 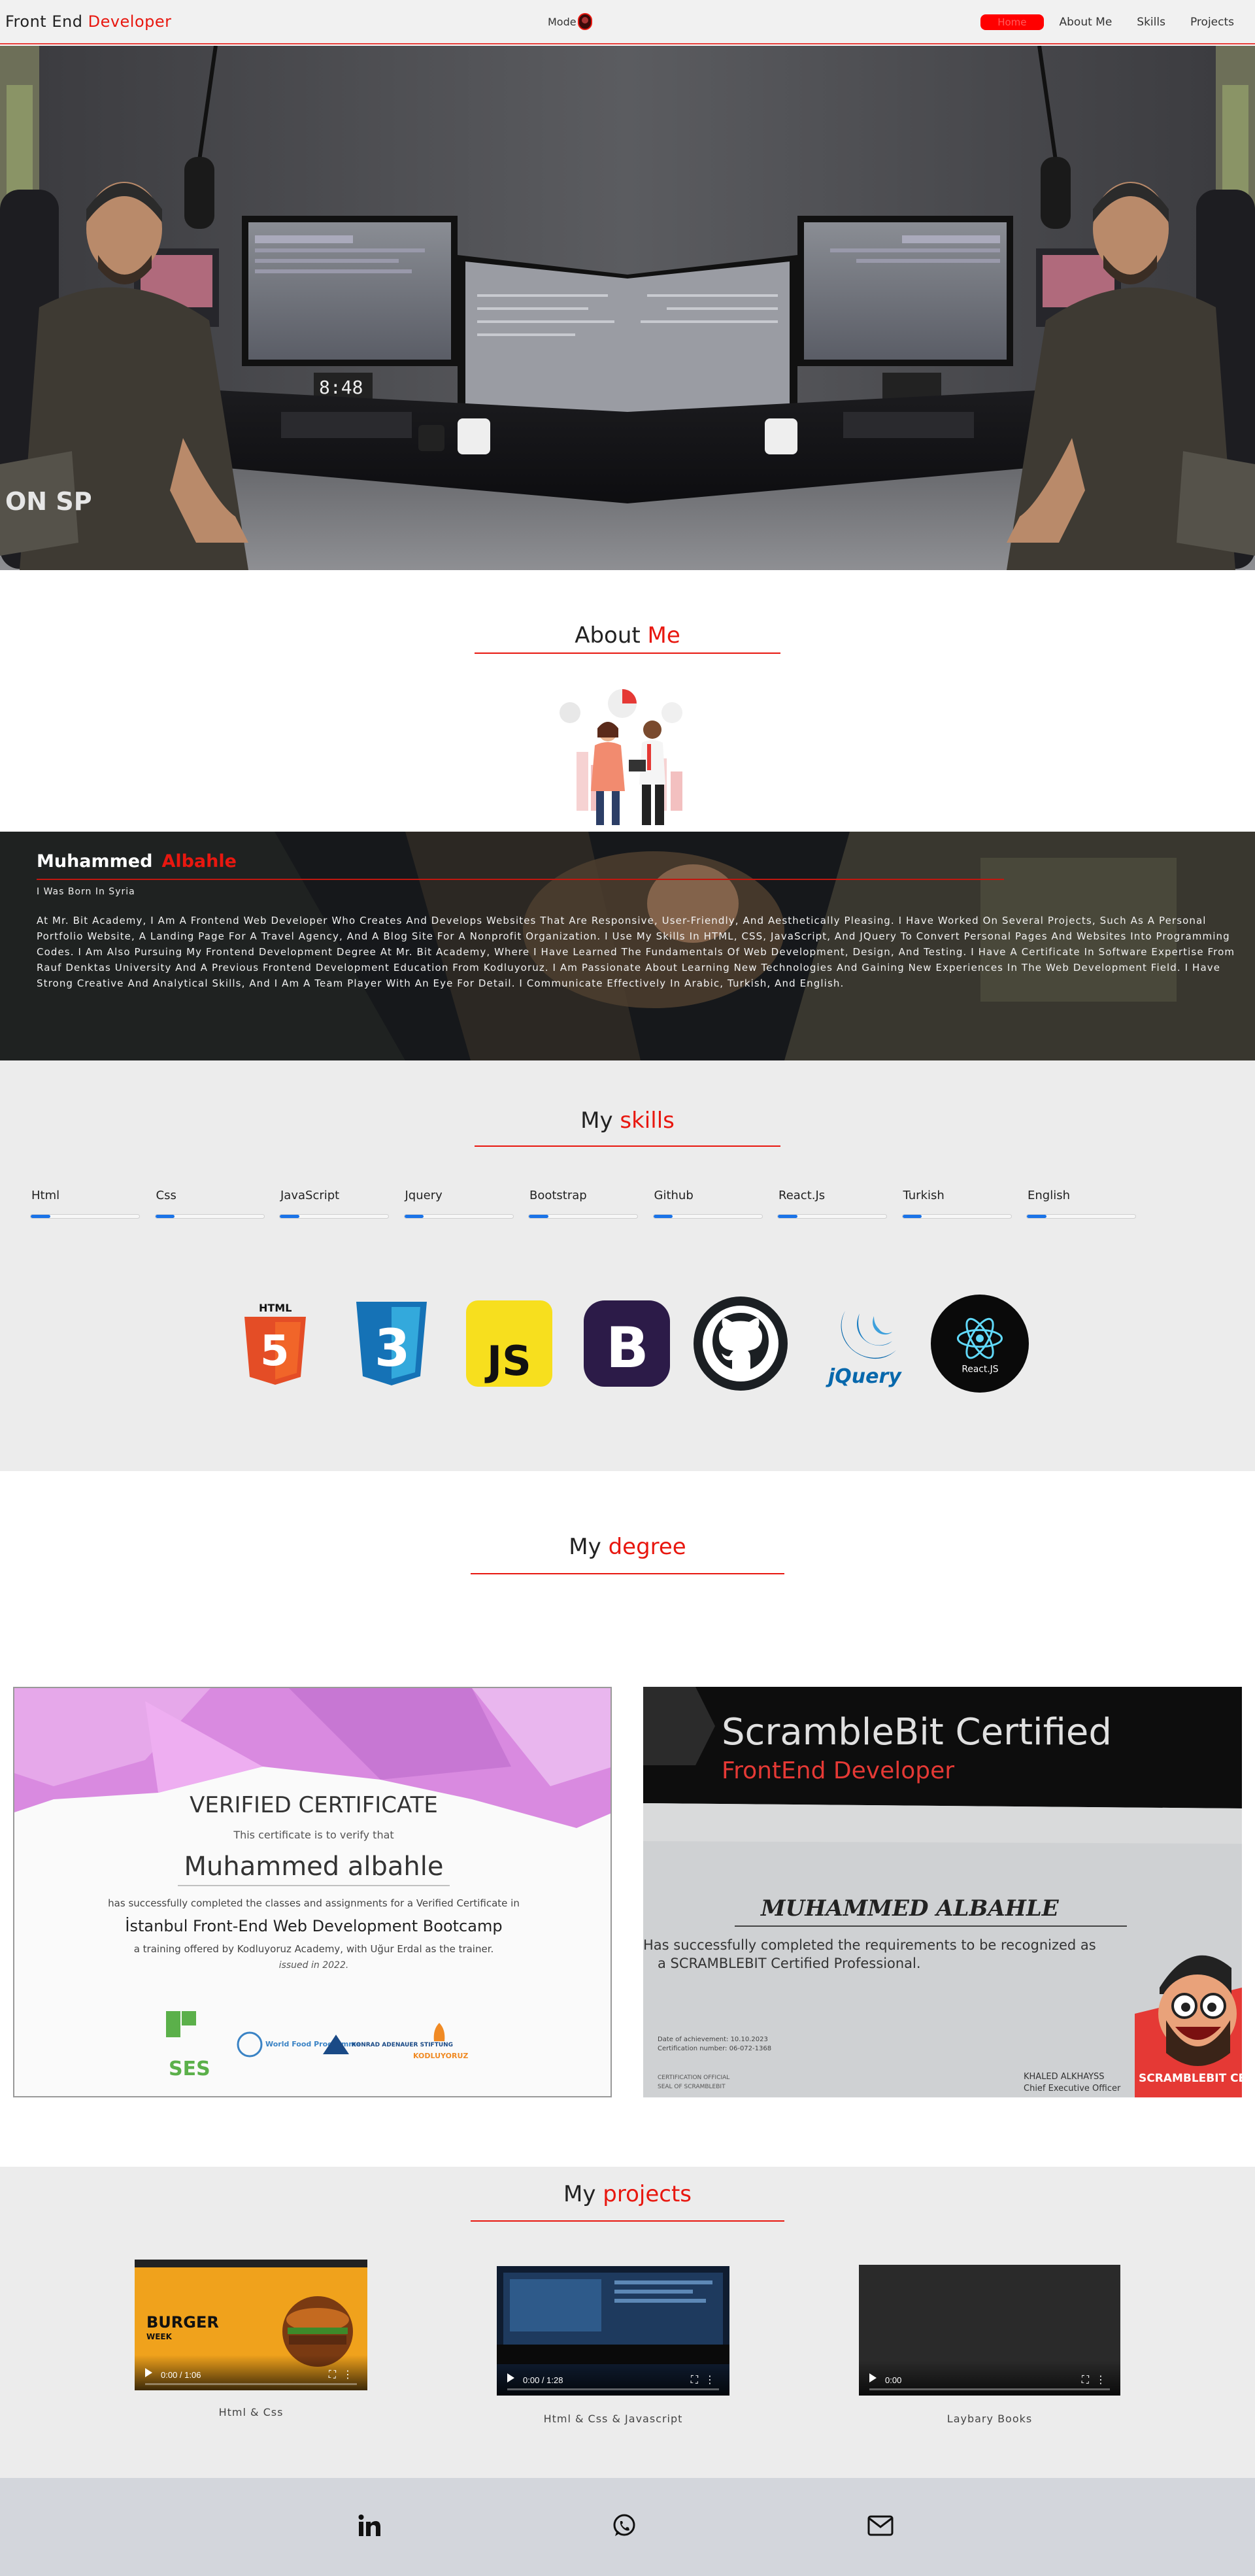 I want to click on about-name-underline, so click(x=520, y=879).